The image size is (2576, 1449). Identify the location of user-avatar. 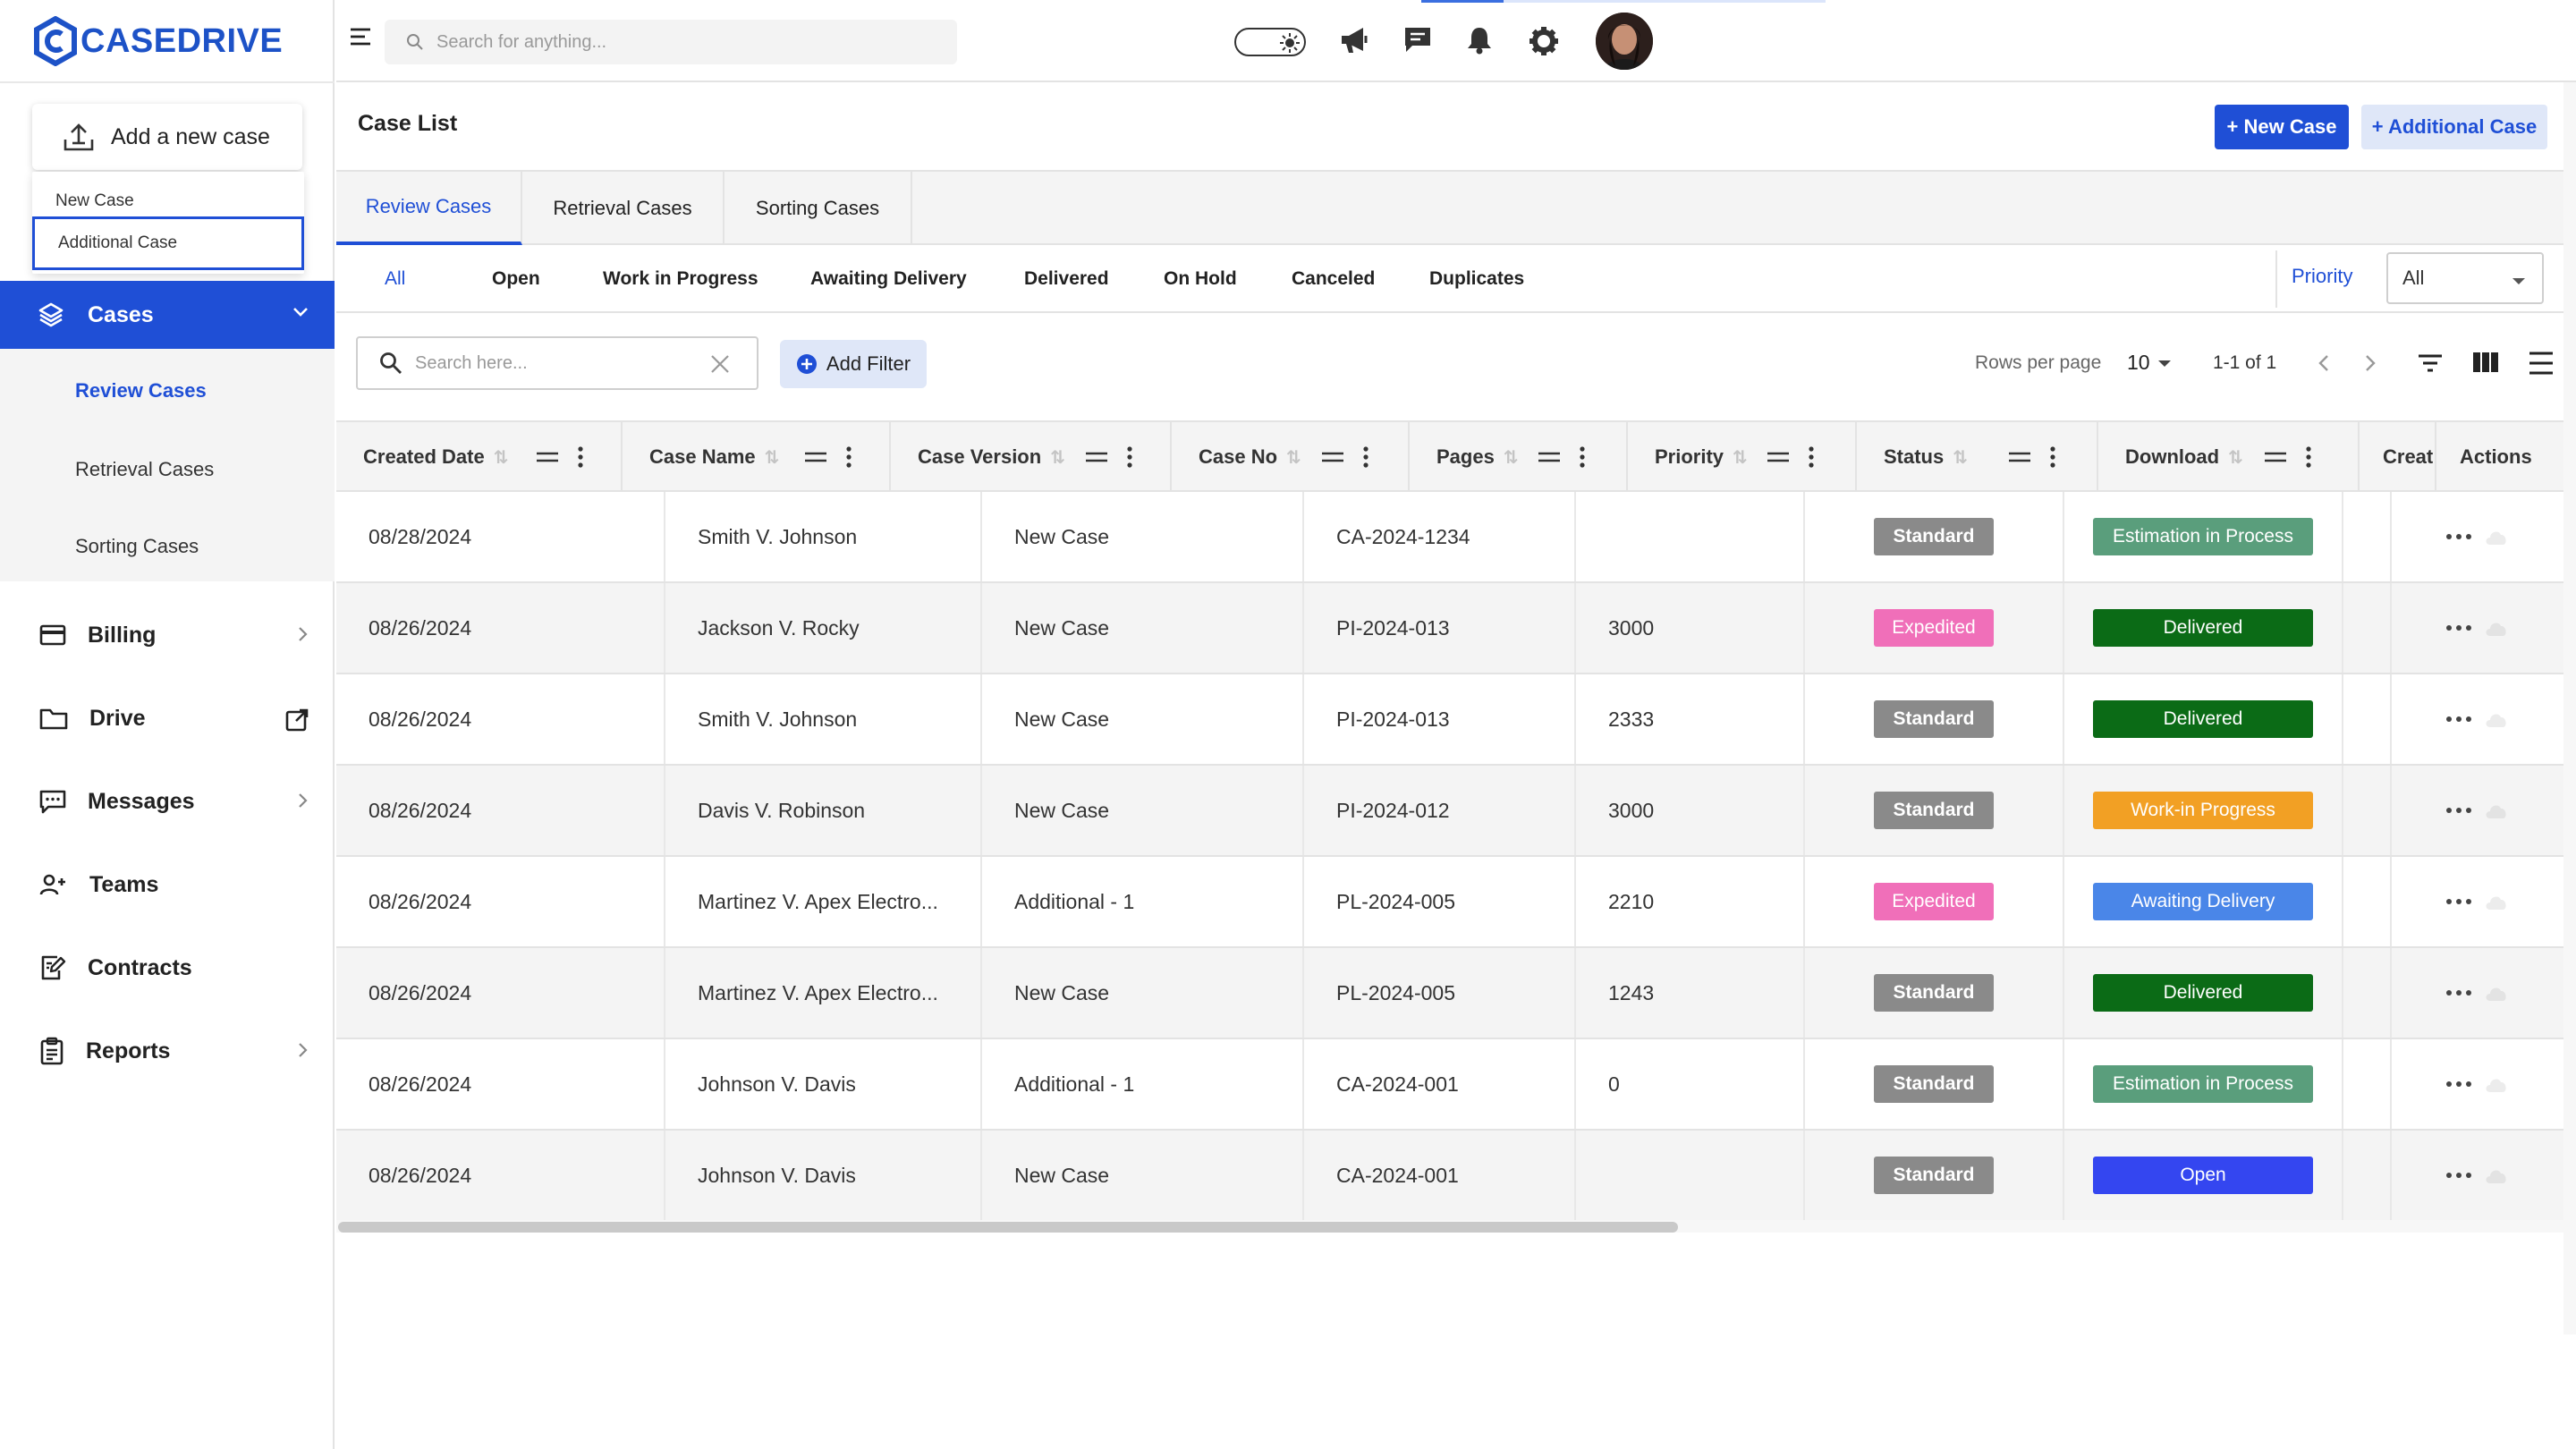
(1624, 41).